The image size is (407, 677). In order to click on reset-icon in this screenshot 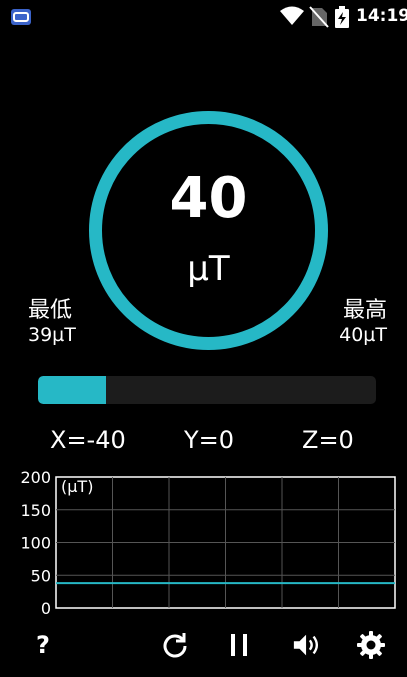, I will do `click(175, 645)`.